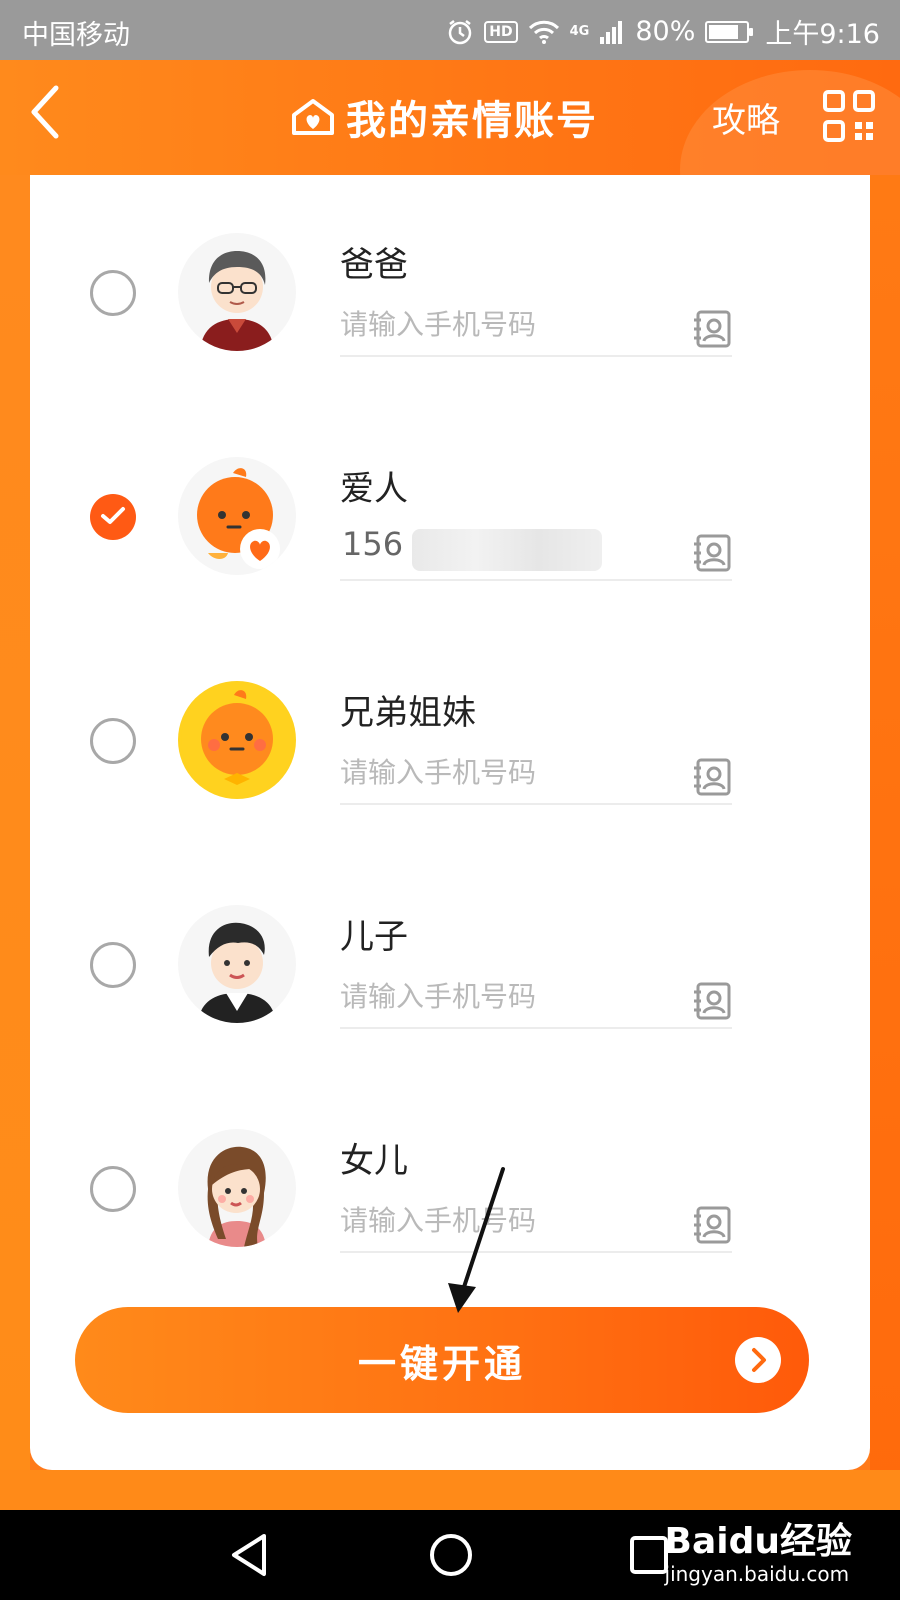  Describe the element at coordinates (374, 489) in the screenshot. I see `member-name: 爱人` at that location.